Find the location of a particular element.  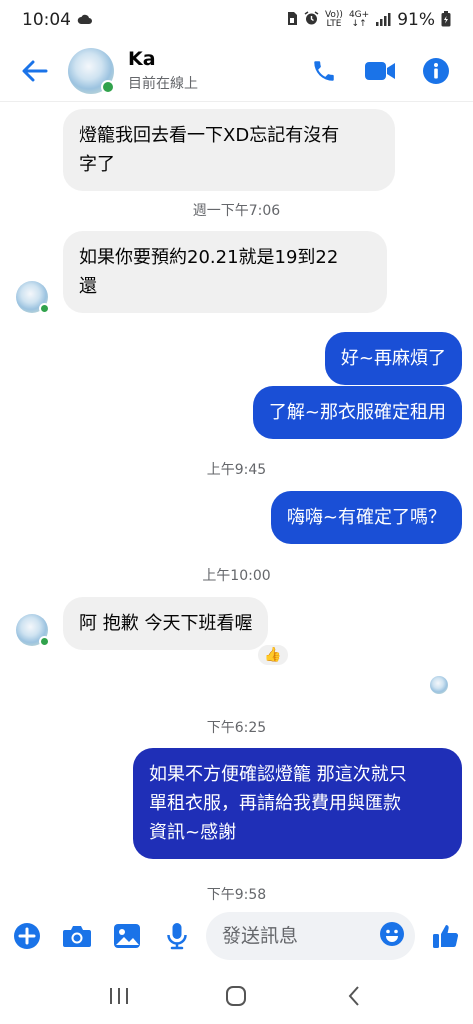

back-button is located at coordinates (35, 71).